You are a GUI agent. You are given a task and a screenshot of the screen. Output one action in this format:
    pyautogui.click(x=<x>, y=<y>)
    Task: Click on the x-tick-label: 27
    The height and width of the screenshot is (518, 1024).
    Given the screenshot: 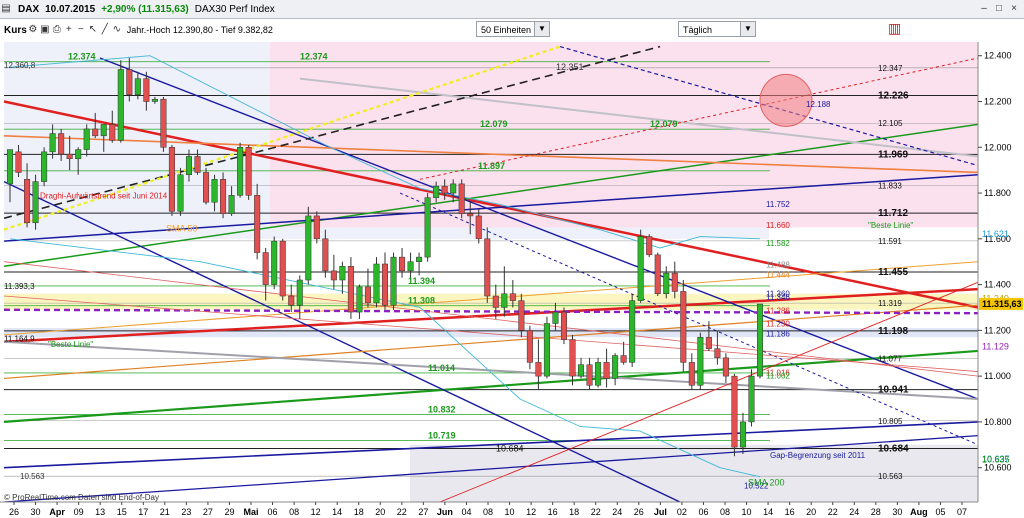 What is the action you would take?
    pyautogui.click(x=423, y=512)
    